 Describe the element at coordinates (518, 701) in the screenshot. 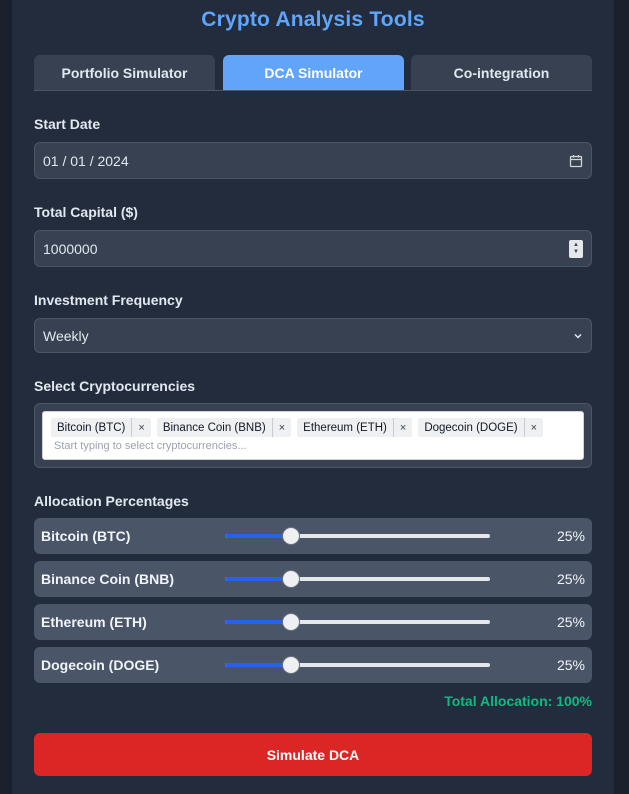

I see `total-allocation: Total Allocation: 100%` at that location.